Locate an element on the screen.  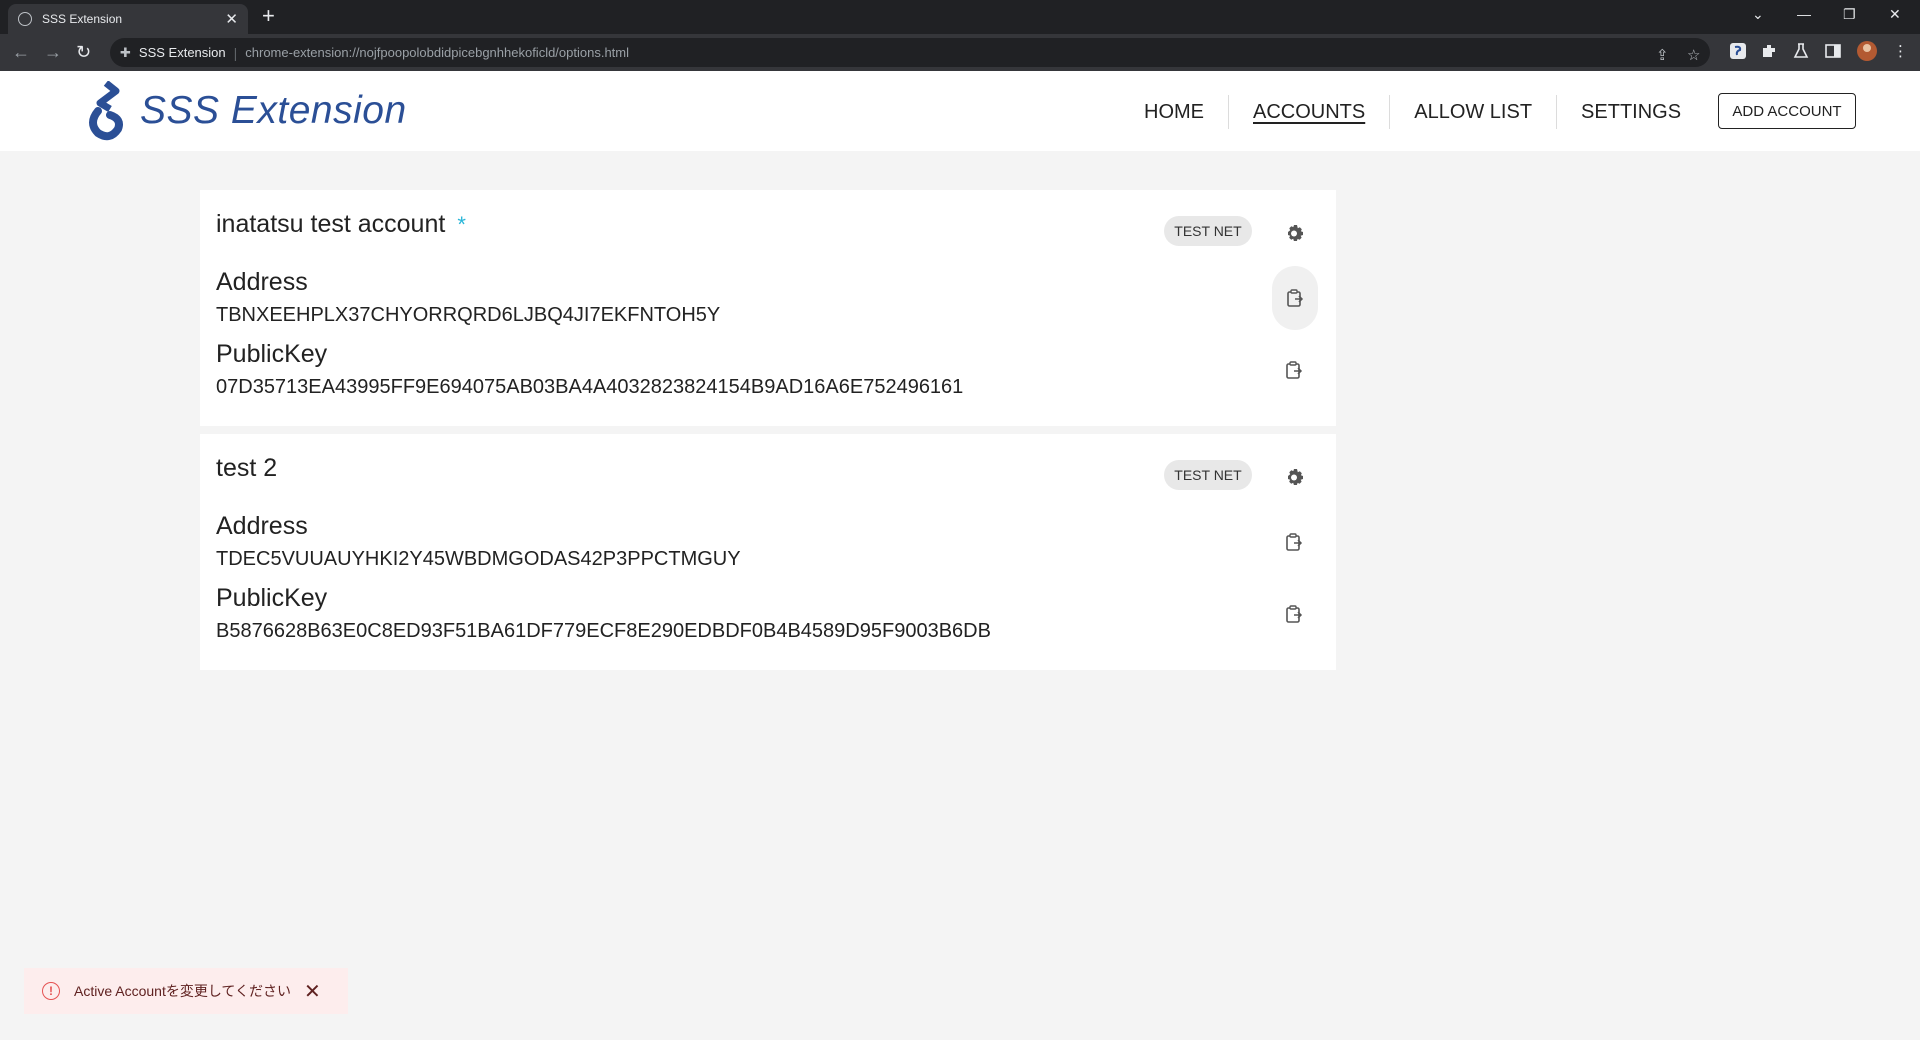
tab-title: SSS Extension is located at coordinates (82, 19).